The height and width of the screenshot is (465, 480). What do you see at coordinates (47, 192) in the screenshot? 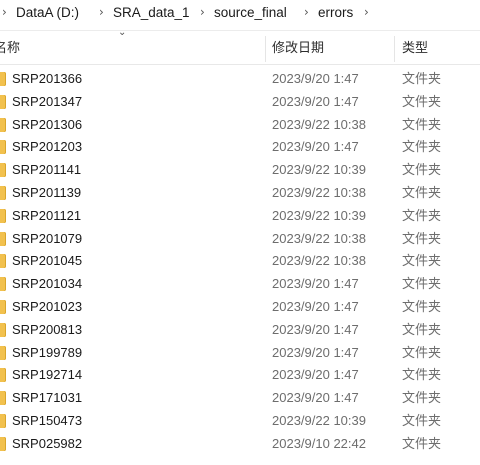
I see `file-name: SRP201139` at bounding box center [47, 192].